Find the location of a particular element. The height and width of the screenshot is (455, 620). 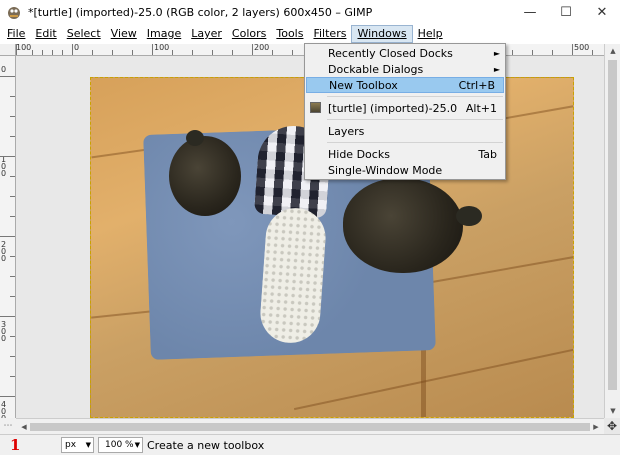

unit-select: px ▼ is located at coordinates (77, 445).